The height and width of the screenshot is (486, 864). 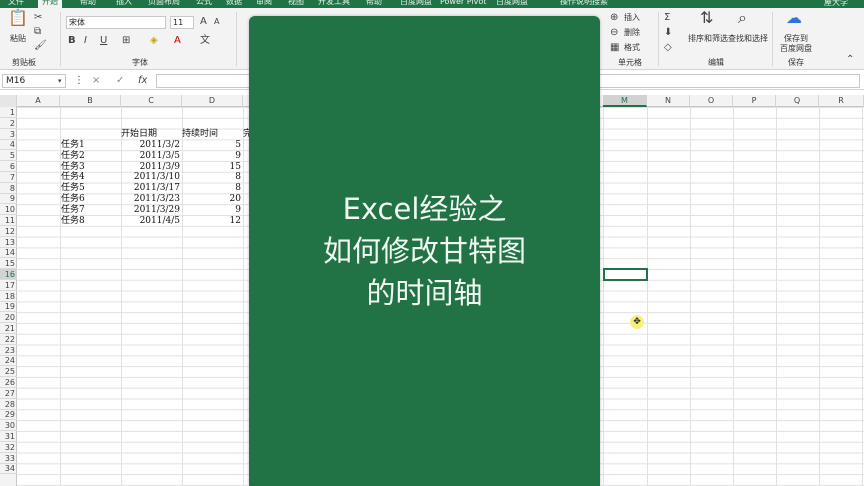 I want to click on row-header-13: 13, so click(x=8, y=242).